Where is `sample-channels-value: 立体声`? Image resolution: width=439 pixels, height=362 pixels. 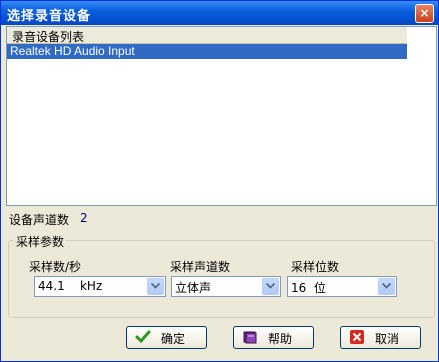
sample-channels-value: 立体声 is located at coordinates (193, 288).